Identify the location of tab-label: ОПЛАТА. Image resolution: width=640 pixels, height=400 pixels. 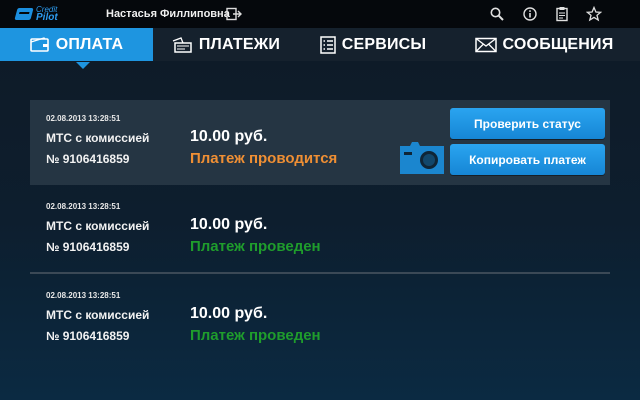
(89, 44).